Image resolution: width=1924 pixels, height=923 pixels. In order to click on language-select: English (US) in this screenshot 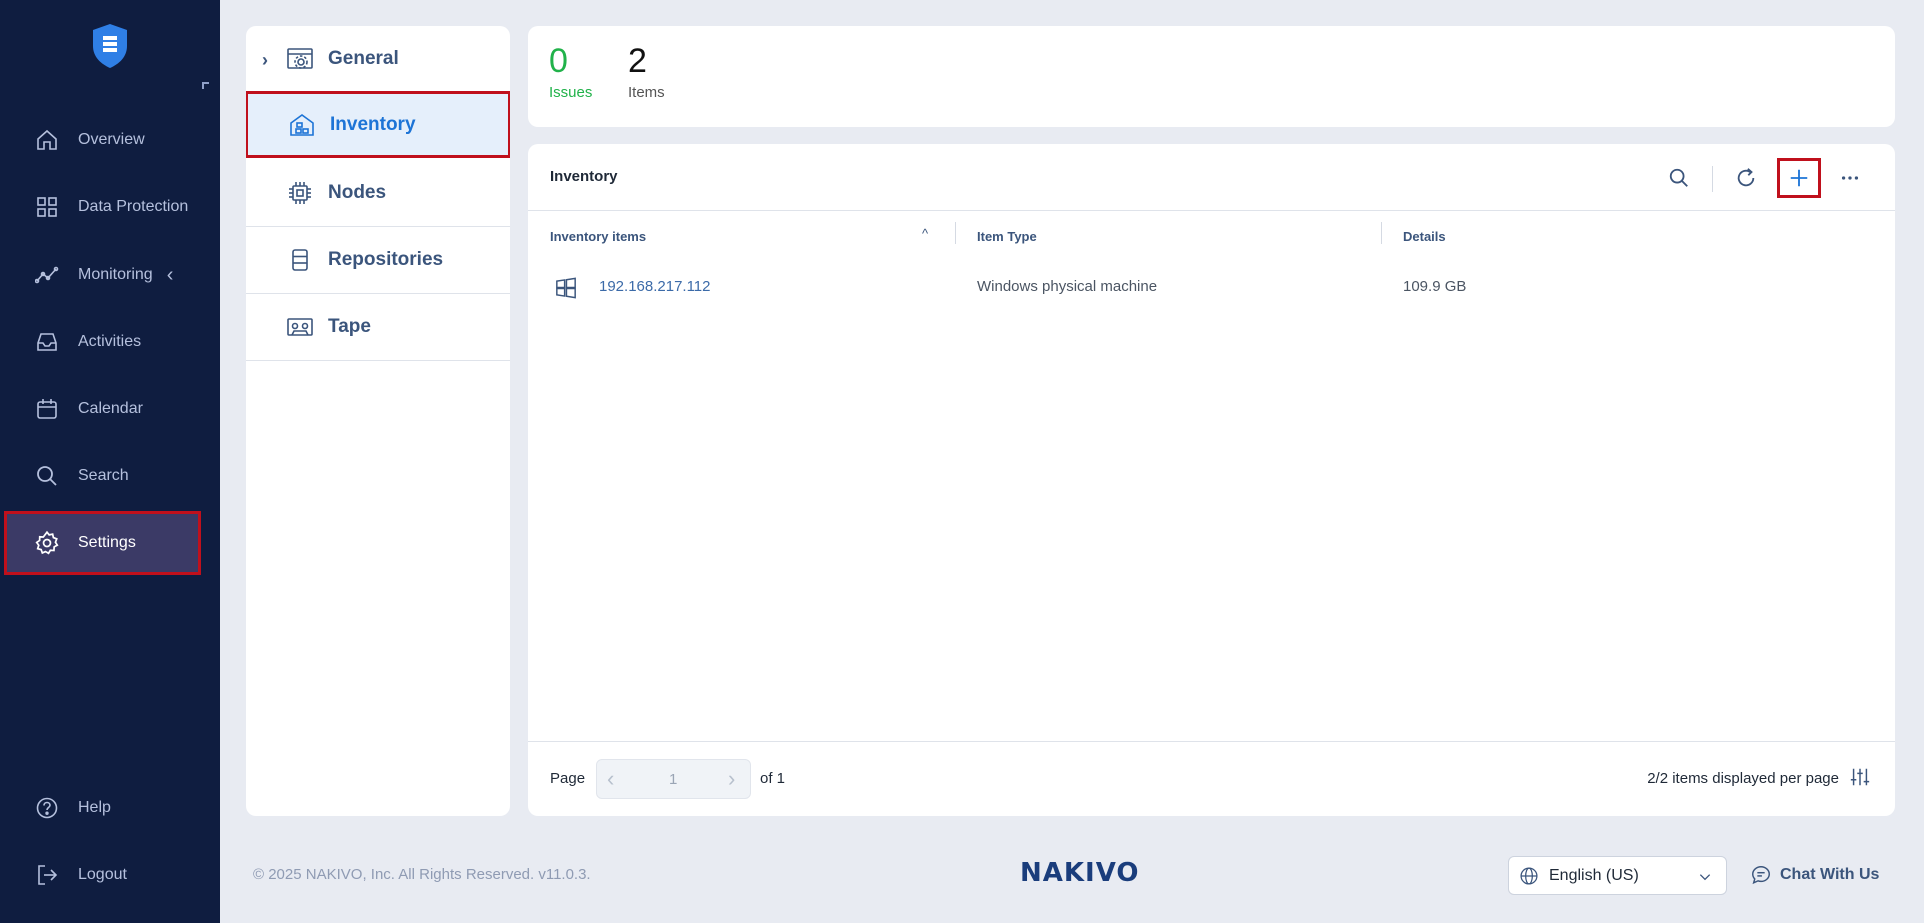, I will do `click(1617, 875)`.